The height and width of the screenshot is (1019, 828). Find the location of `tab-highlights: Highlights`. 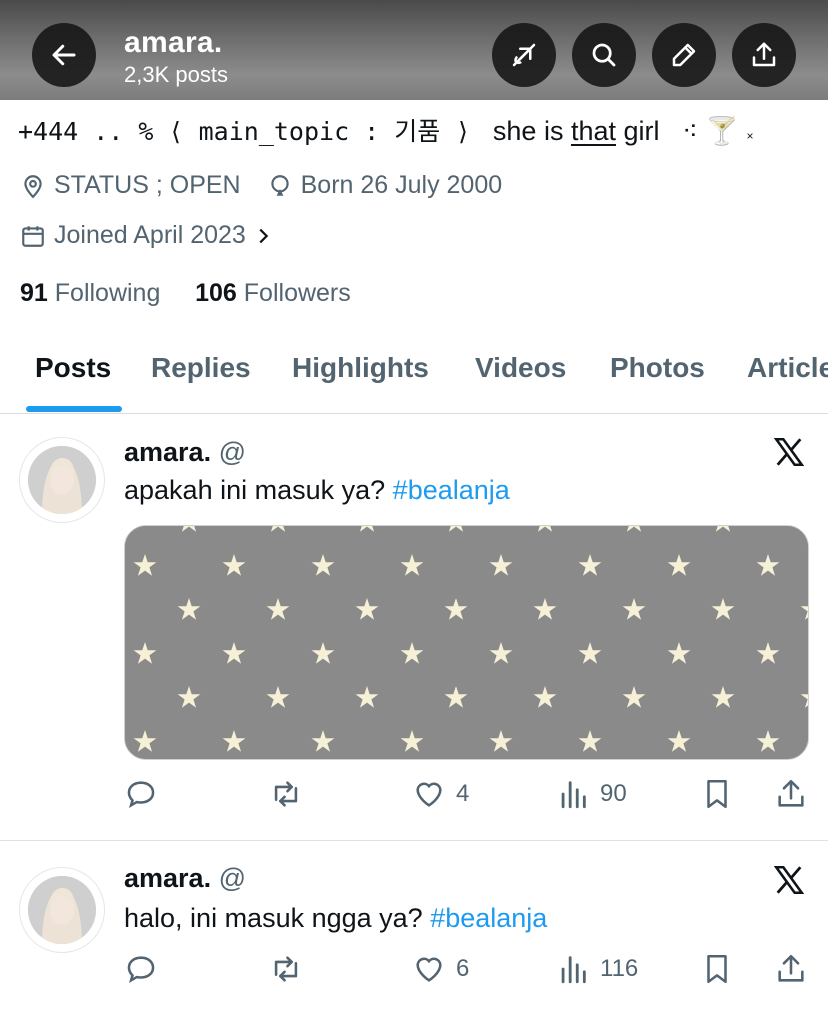

tab-highlights: Highlights is located at coordinates (360, 368).